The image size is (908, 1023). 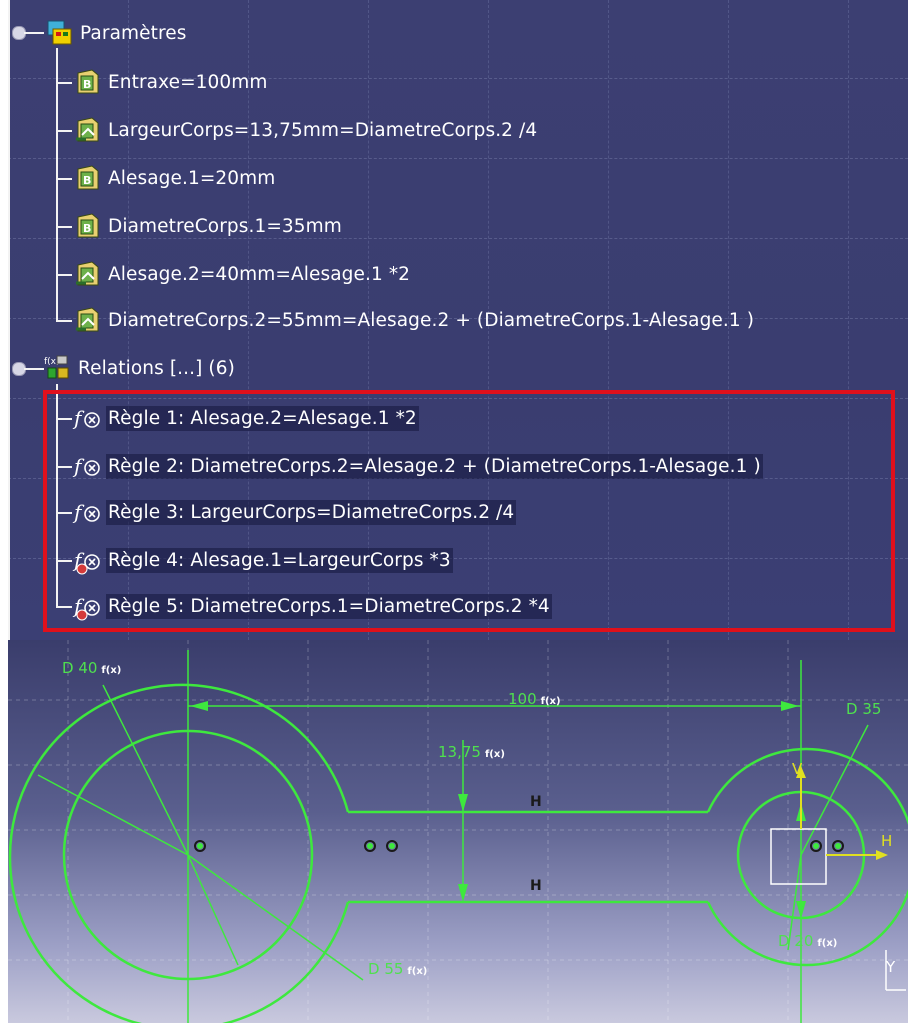 What do you see at coordinates (56, 367) in the screenshot?
I see `relations-icon: f(x)` at bounding box center [56, 367].